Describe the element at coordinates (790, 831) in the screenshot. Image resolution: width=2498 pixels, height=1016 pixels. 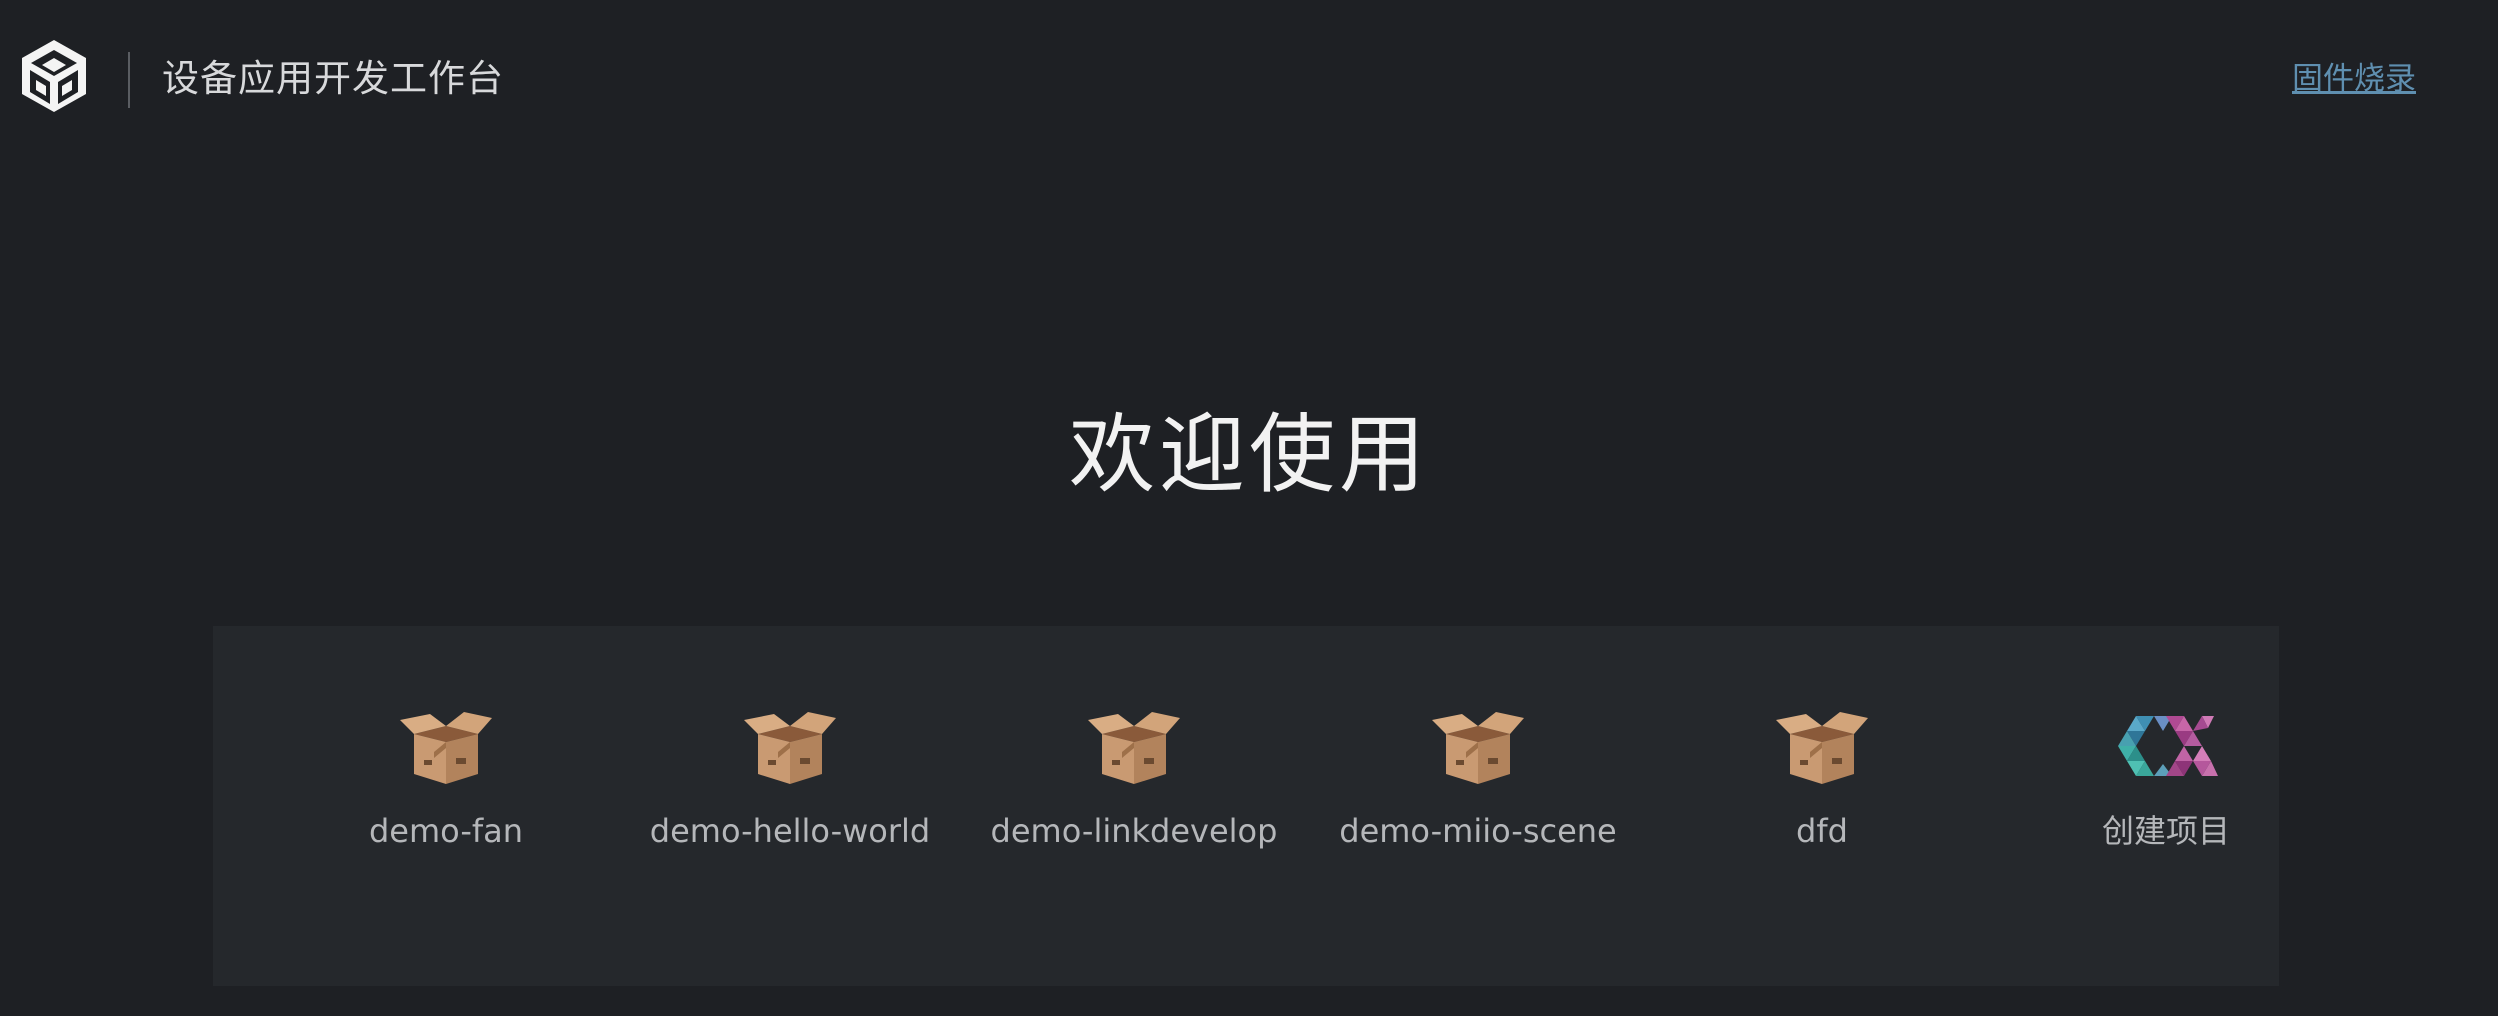
I see `project-label: demo-hello-world` at that location.